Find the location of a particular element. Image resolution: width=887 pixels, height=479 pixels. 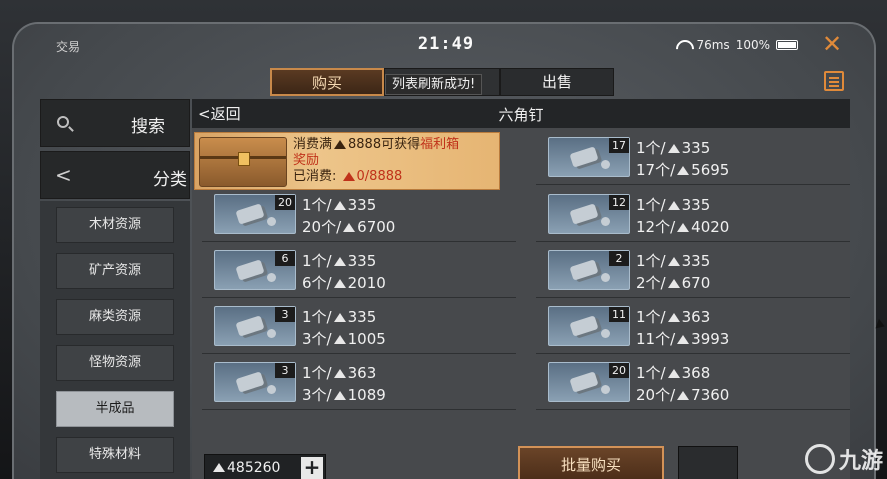

chevron-left-icon: < is located at coordinates (63, 175).